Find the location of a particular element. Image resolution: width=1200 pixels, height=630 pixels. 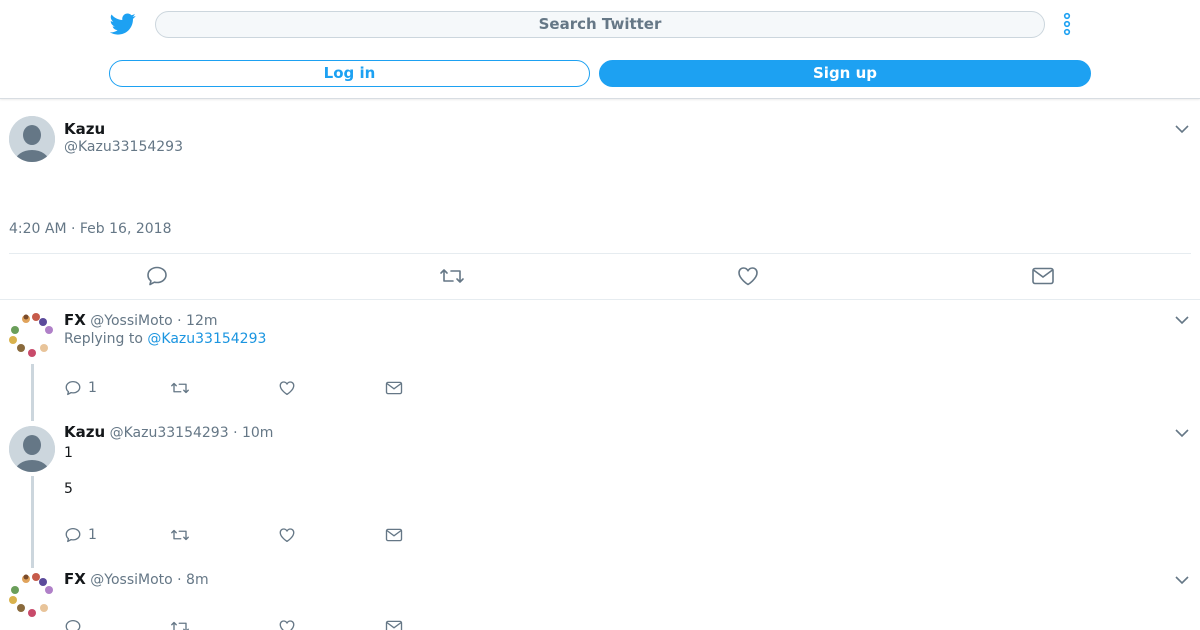

search-input: Search Twitter is located at coordinates (600, 24).